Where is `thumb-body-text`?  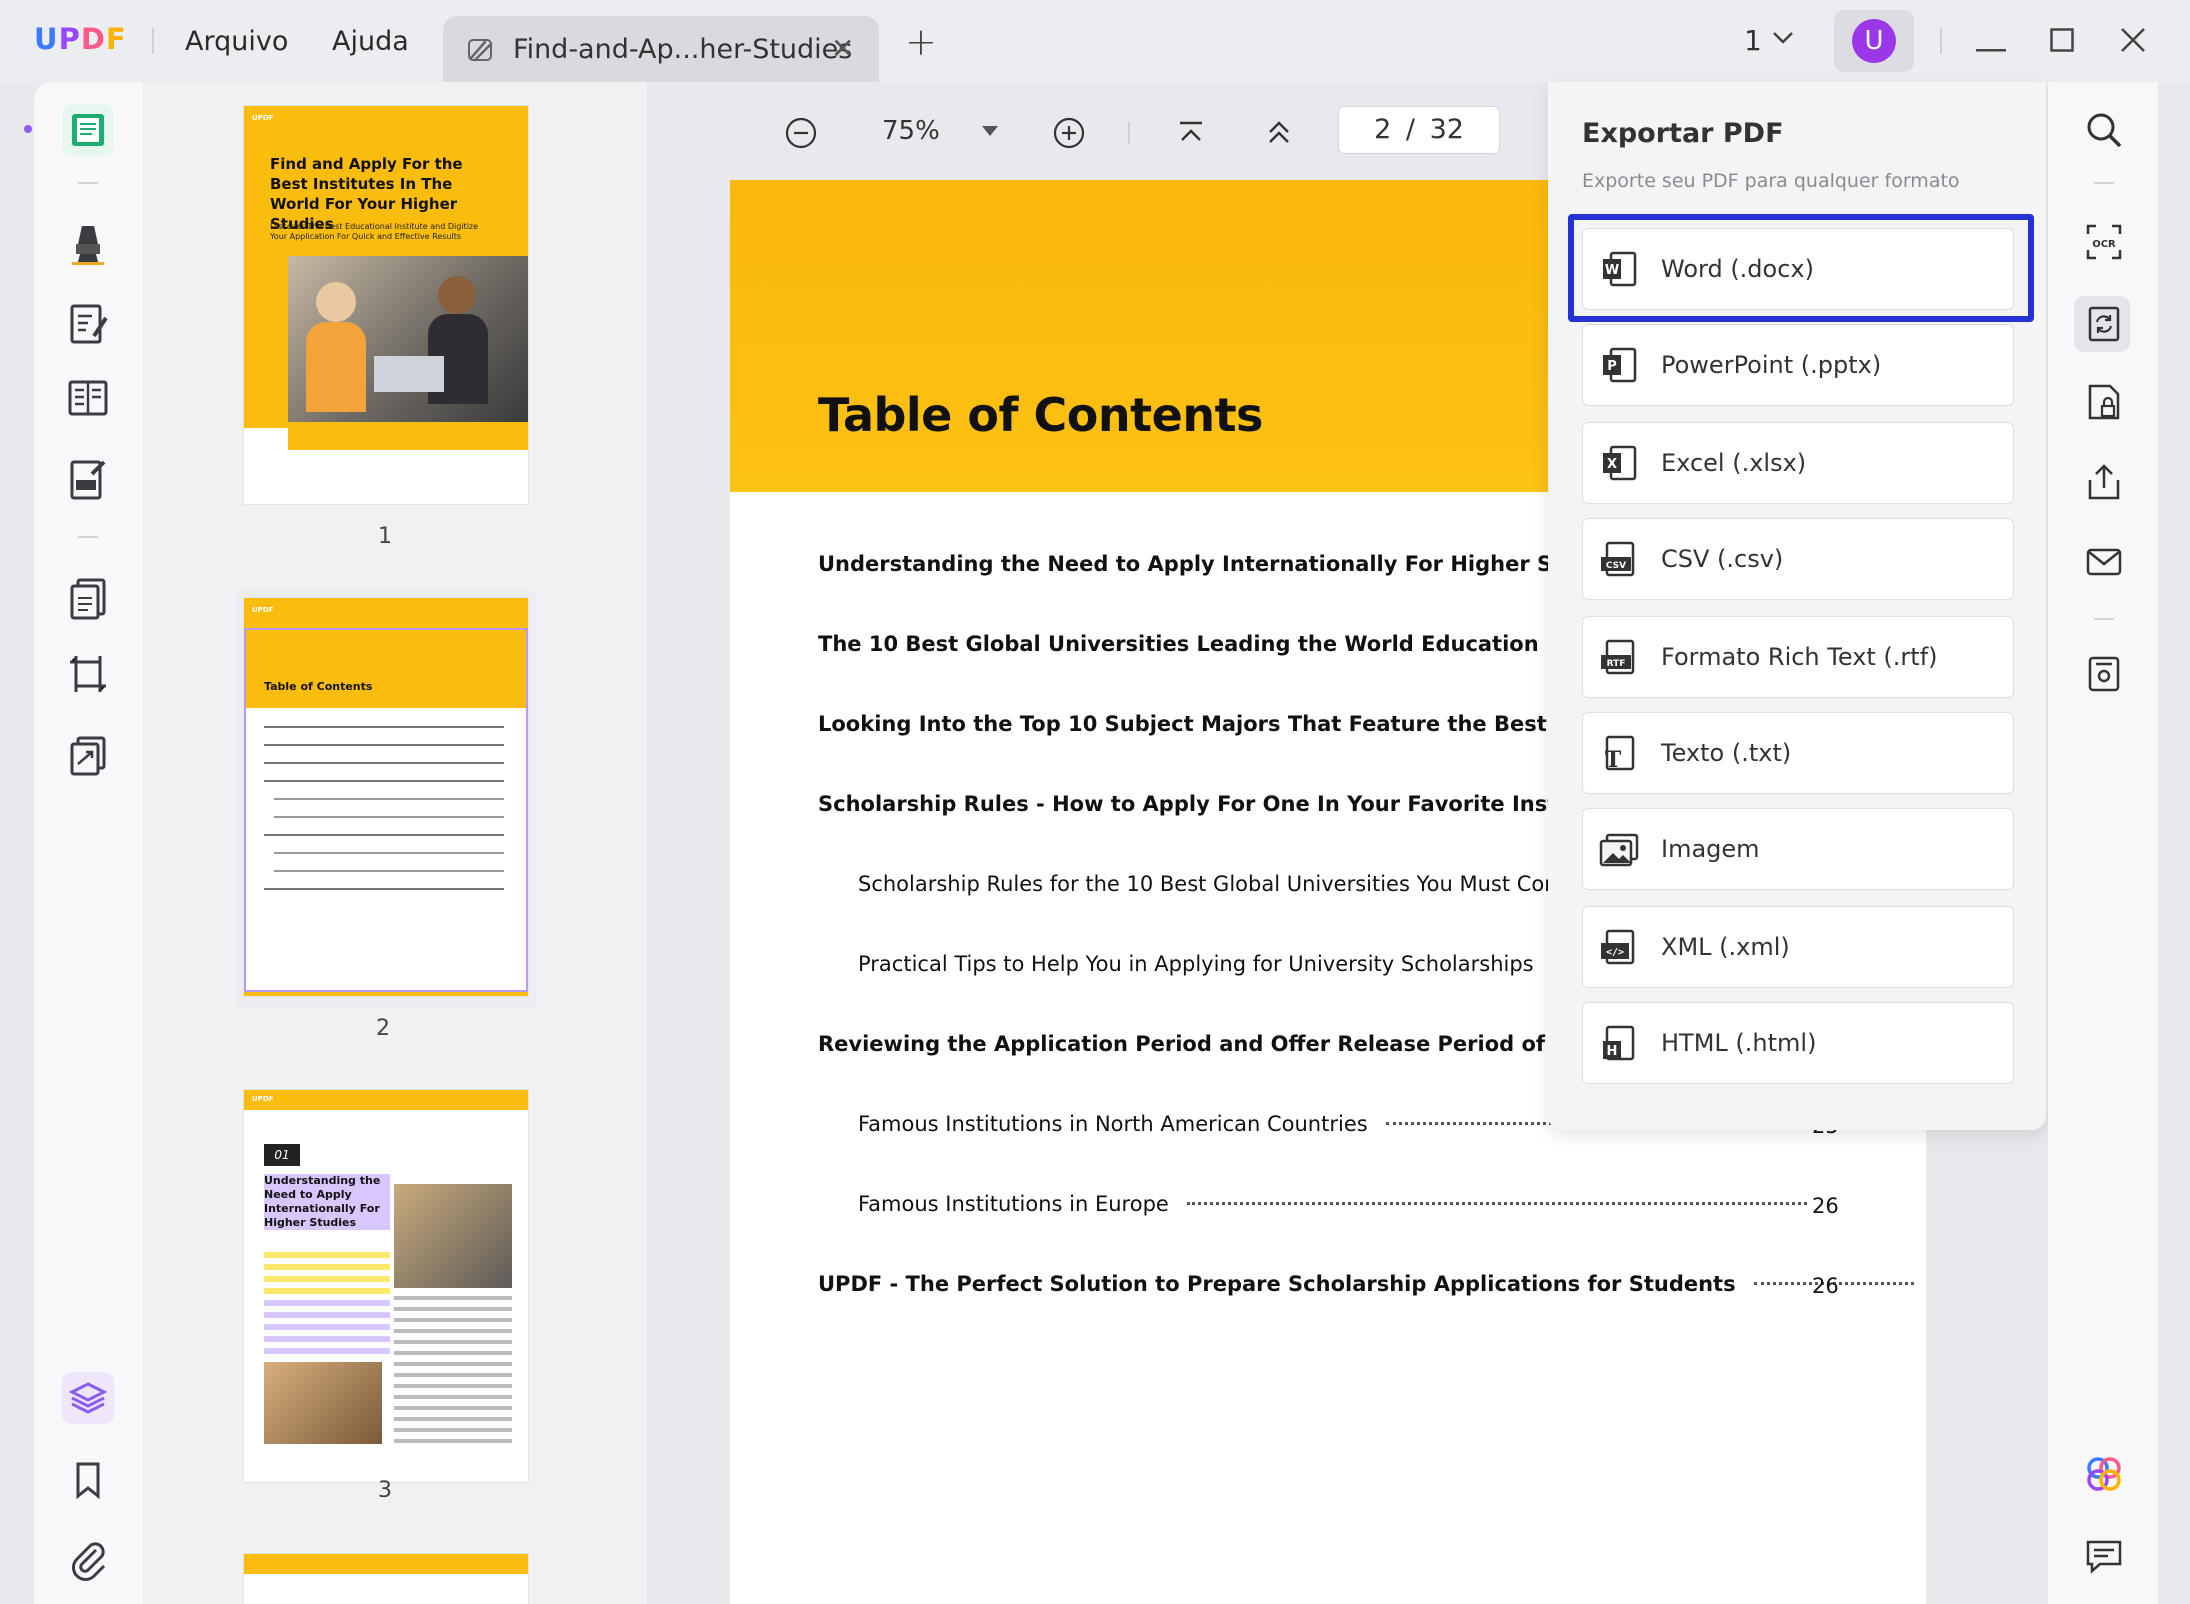
thumb-body-text is located at coordinates (453, 1373).